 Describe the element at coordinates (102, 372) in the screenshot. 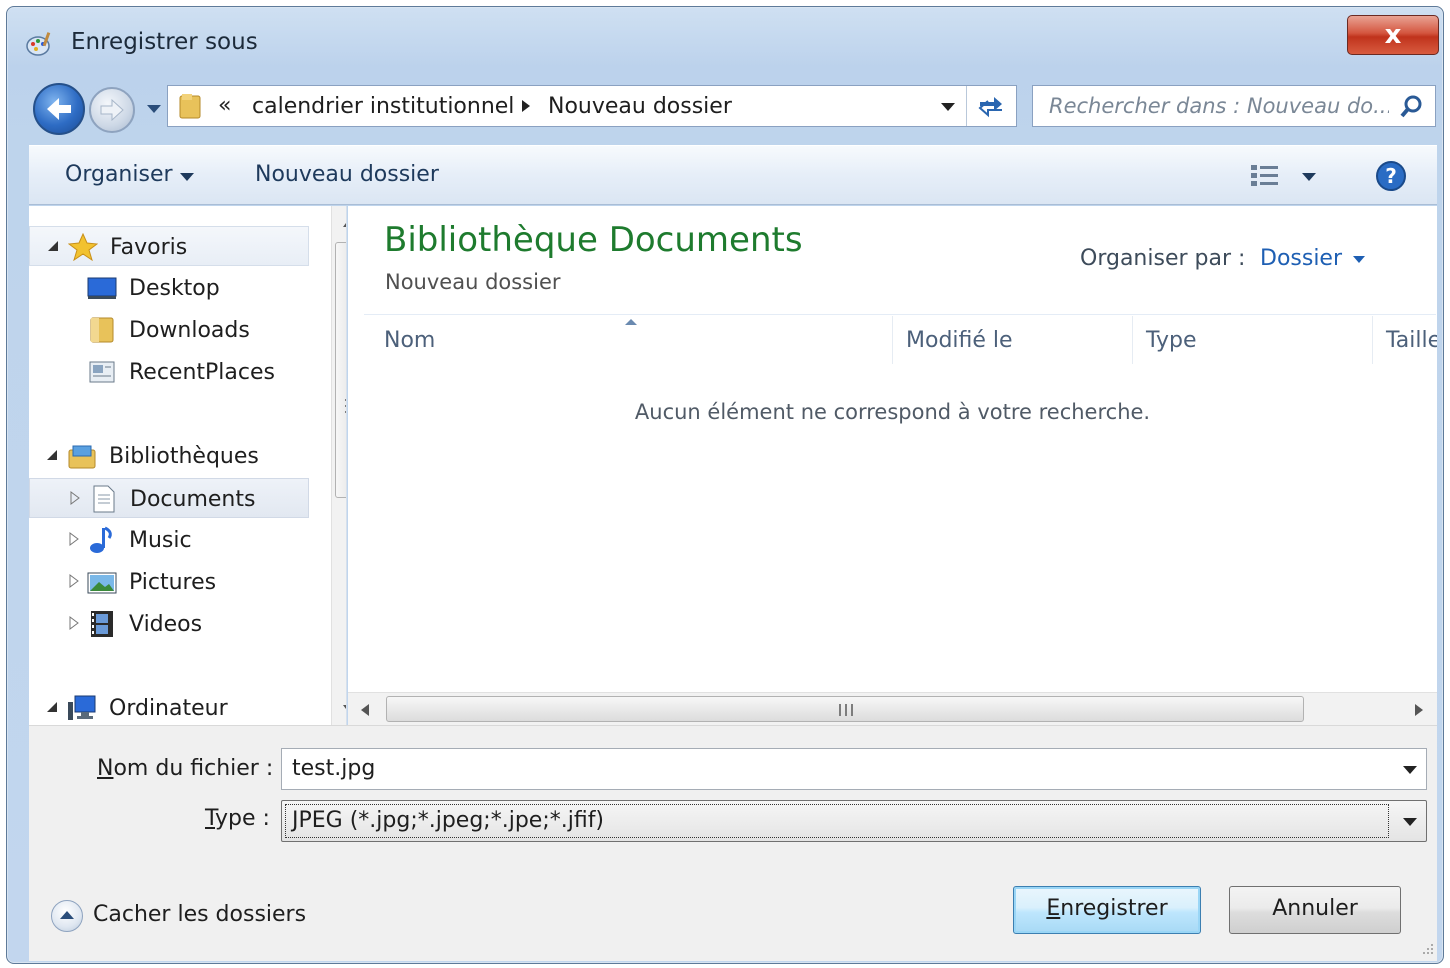

I see `recent-places-icon` at that location.